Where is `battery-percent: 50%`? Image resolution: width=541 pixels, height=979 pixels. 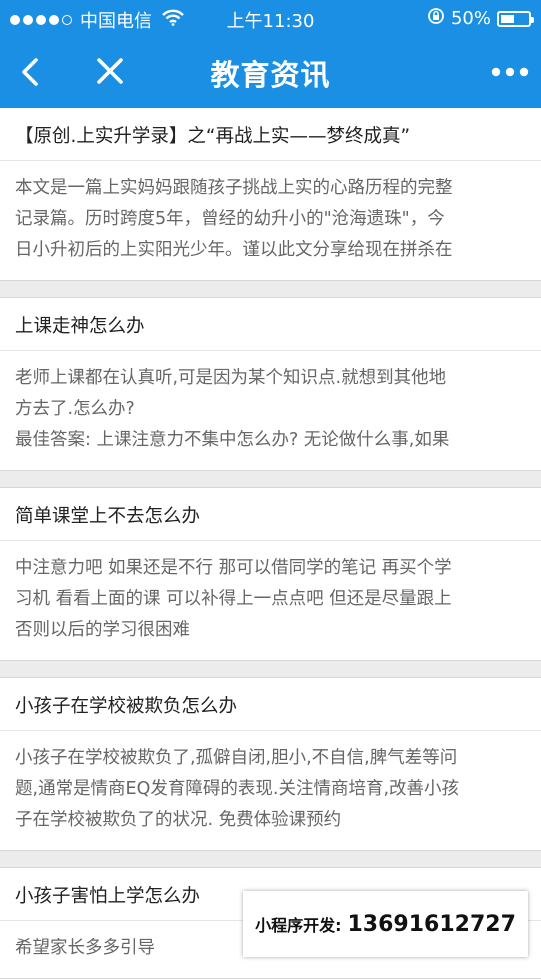 battery-percent: 50% is located at coordinates (470, 18).